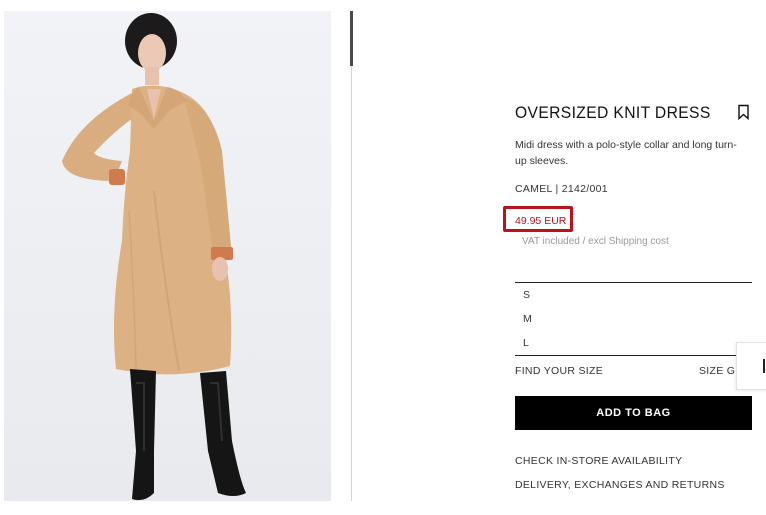  What do you see at coordinates (526, 295) in the screenshot?
I see `size-option-s: S` at bounding box center [526, 295].